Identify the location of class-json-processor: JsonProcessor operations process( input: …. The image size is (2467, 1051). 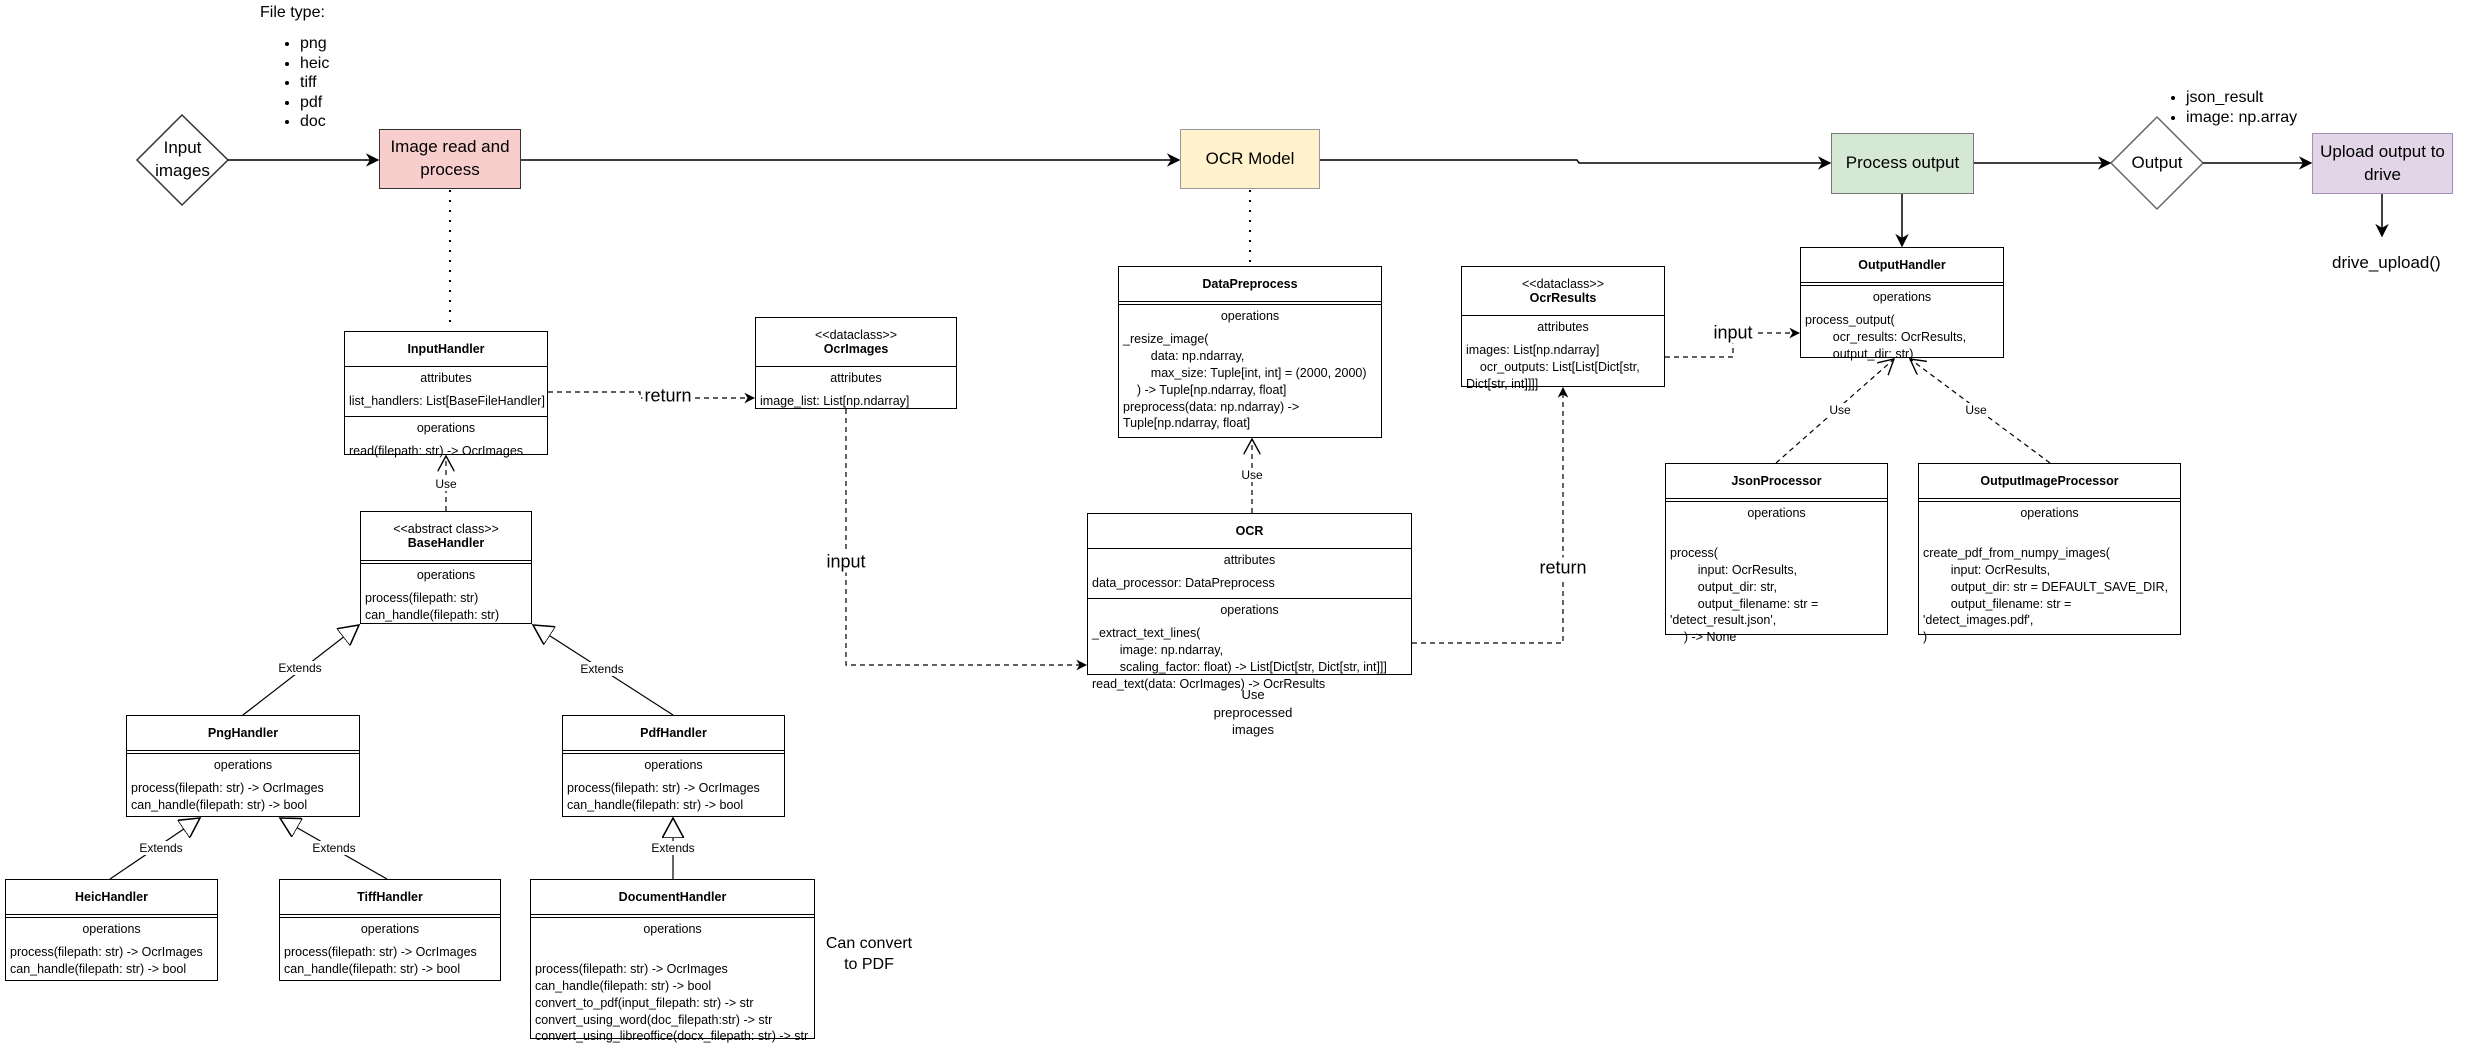
(1776, 553).